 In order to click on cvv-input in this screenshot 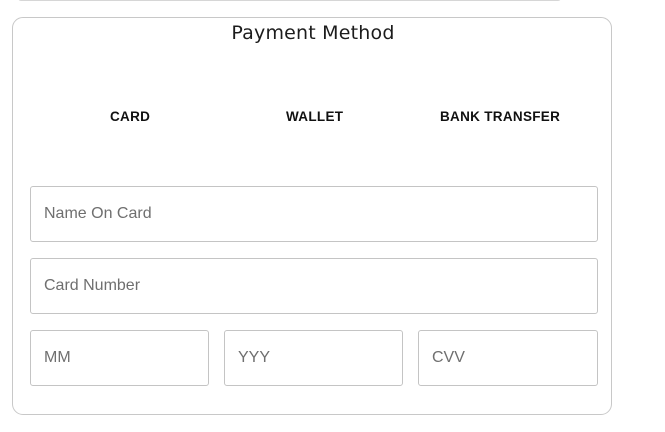, I will do `click(508, 358)`.